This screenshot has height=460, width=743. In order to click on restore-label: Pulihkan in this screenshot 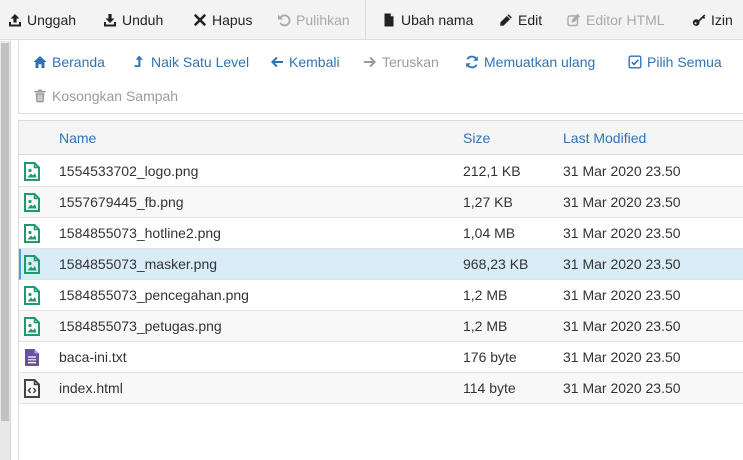, I will do `click(323, 20)`.